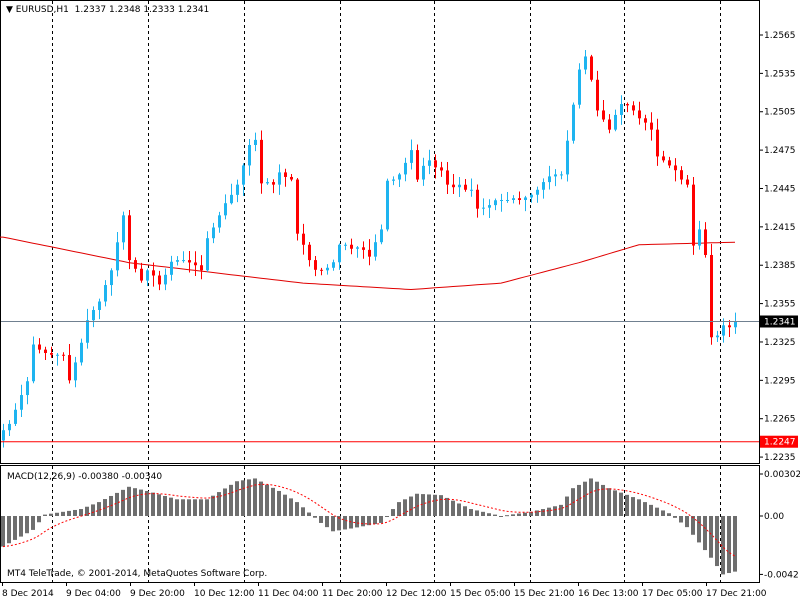 The height and width of the screenshot is (600, 800). What do you see at coordinates (774, 517) in the screenshot?
I see `macd-tick-label: 0.00` at bounding box center [774, 517].